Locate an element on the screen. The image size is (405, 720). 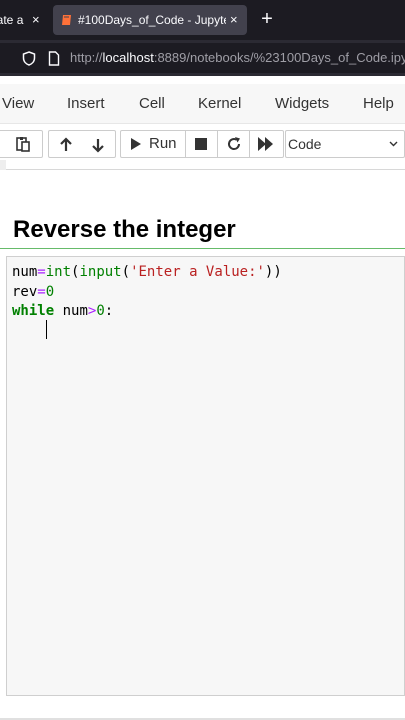
menu-insert: Insert is located at coordinates (86, 104).